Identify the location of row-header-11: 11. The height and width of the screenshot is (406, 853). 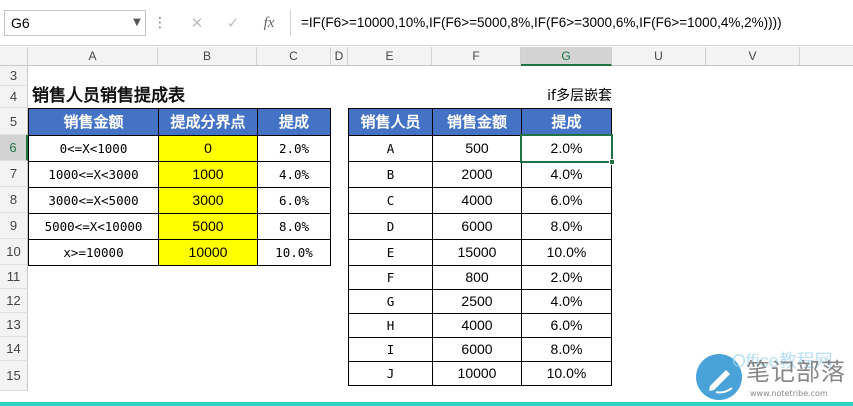
(14, 277).